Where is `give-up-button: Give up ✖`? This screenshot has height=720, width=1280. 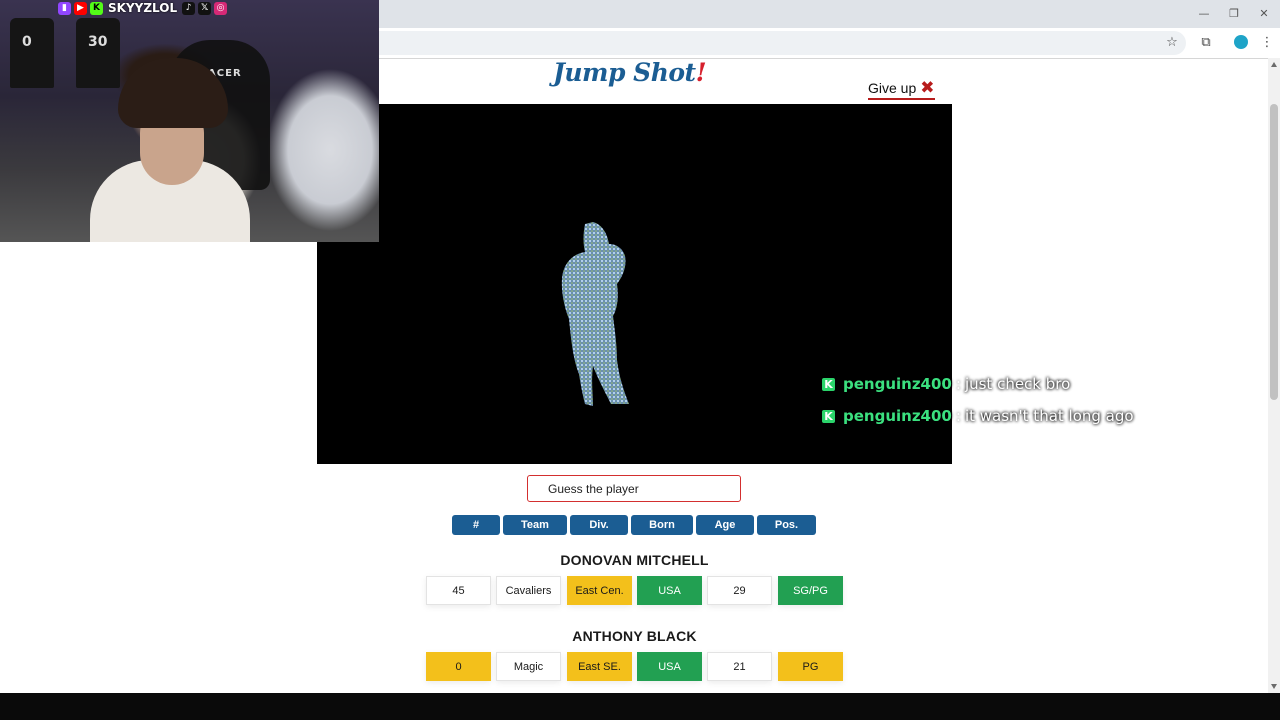
give-up-button: Give up ✖ is located at coordinates (901, 89).